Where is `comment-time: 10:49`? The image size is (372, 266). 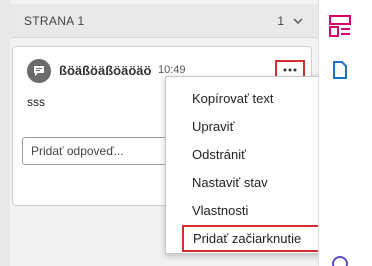
comment-time: 10:49 is located at coordinates (172, 70).